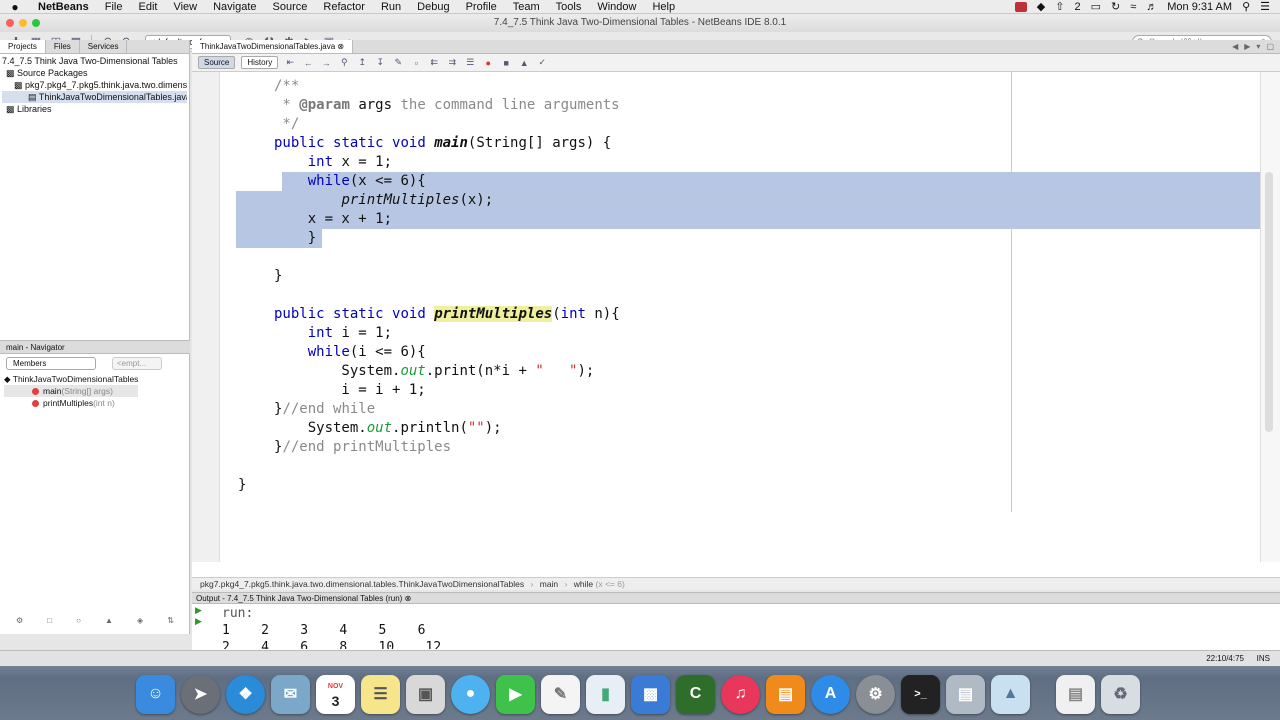  Describe the element at coordinates (1269, 302) in the screenshot. I see `scrollbar-thumb` at that location.